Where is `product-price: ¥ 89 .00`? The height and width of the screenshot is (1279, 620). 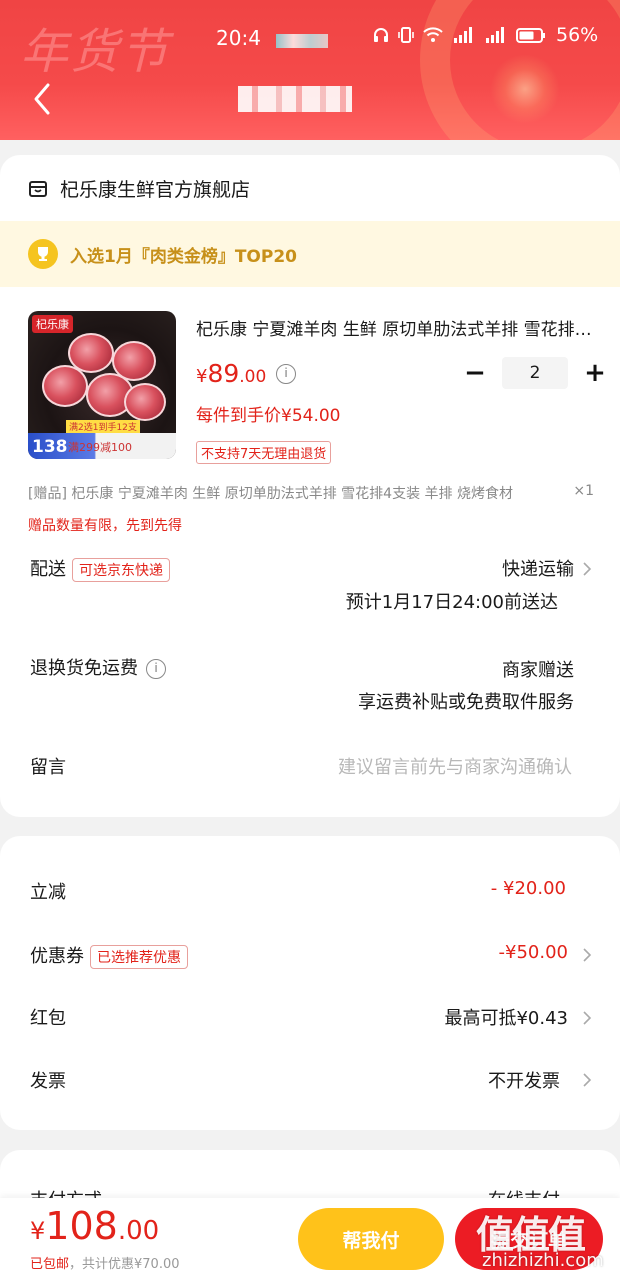
product-price: ¥ 89 .00 is located at coordinates (231, 373).